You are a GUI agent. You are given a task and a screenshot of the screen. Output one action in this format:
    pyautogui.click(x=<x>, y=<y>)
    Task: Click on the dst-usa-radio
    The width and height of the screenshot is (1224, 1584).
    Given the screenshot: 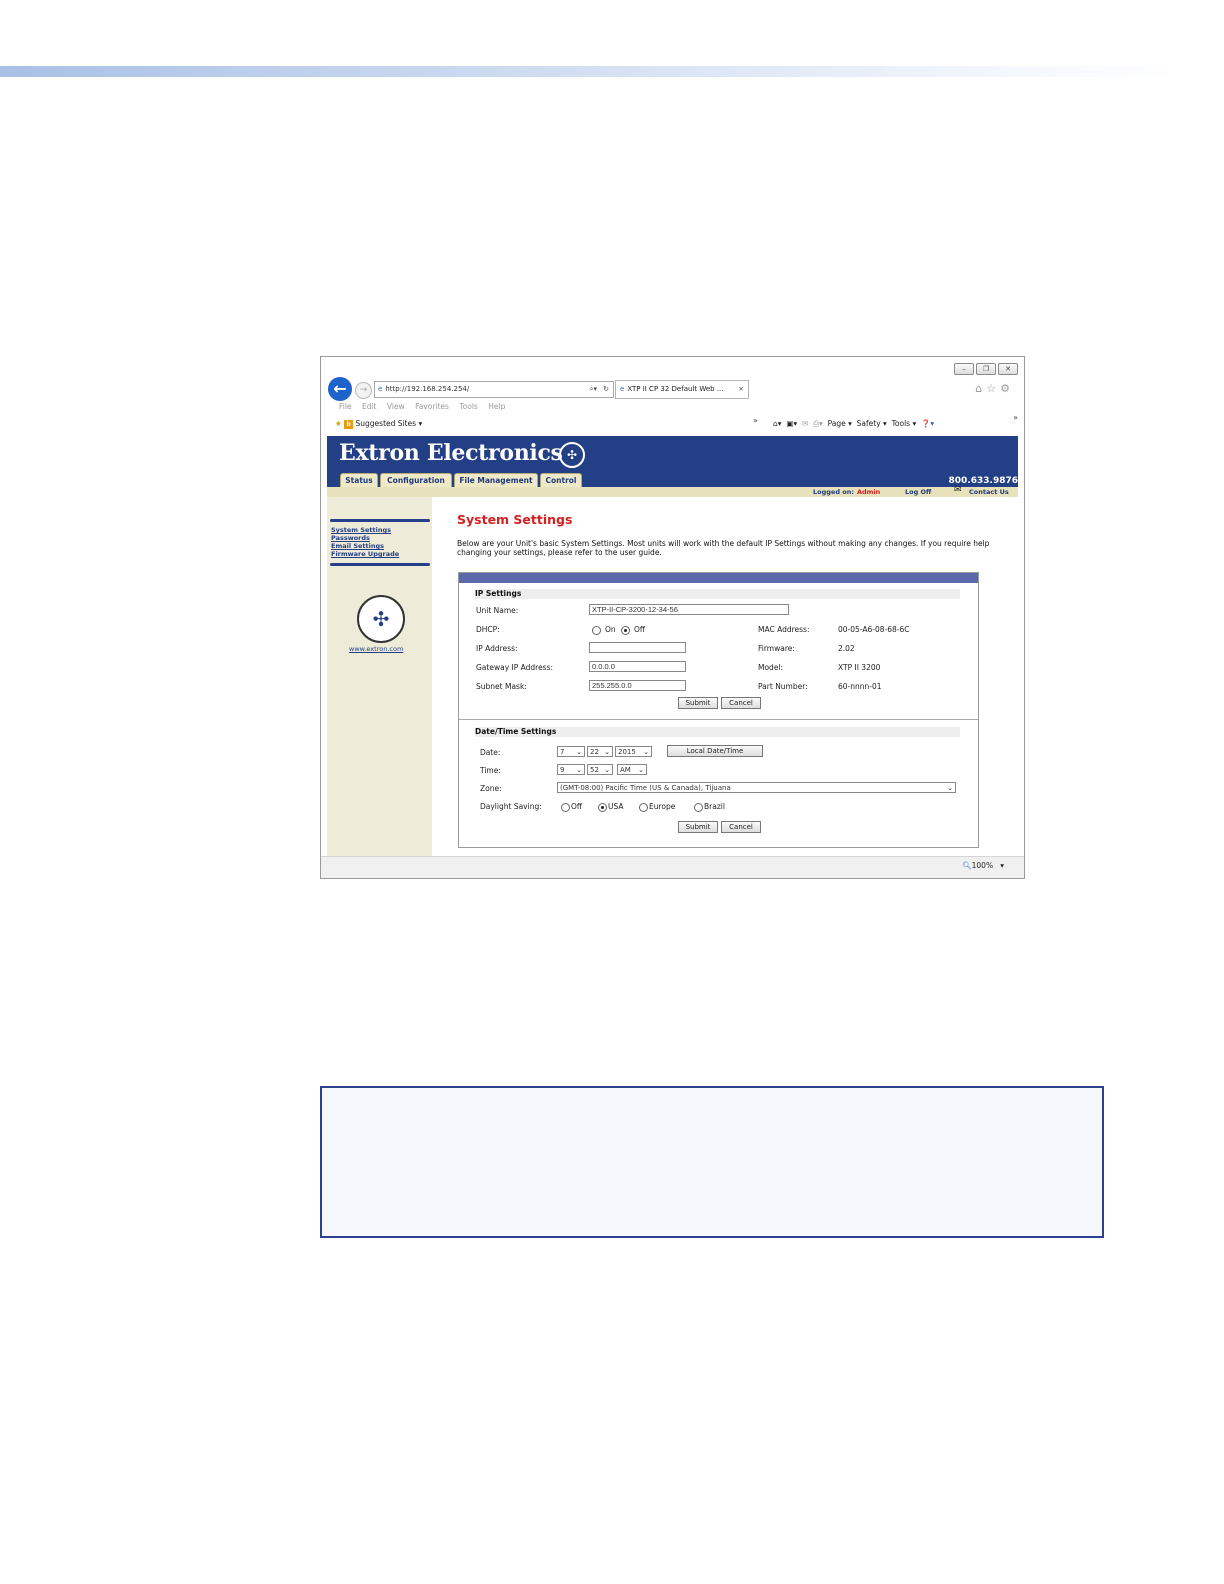 What is the action you would take?
    pyautogui.click(x=602, y=807)
    